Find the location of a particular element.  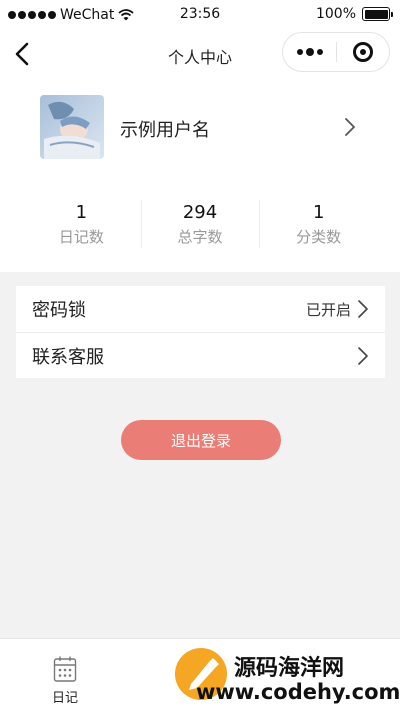

mini-program-capsule is located at coordinates (336, 52).